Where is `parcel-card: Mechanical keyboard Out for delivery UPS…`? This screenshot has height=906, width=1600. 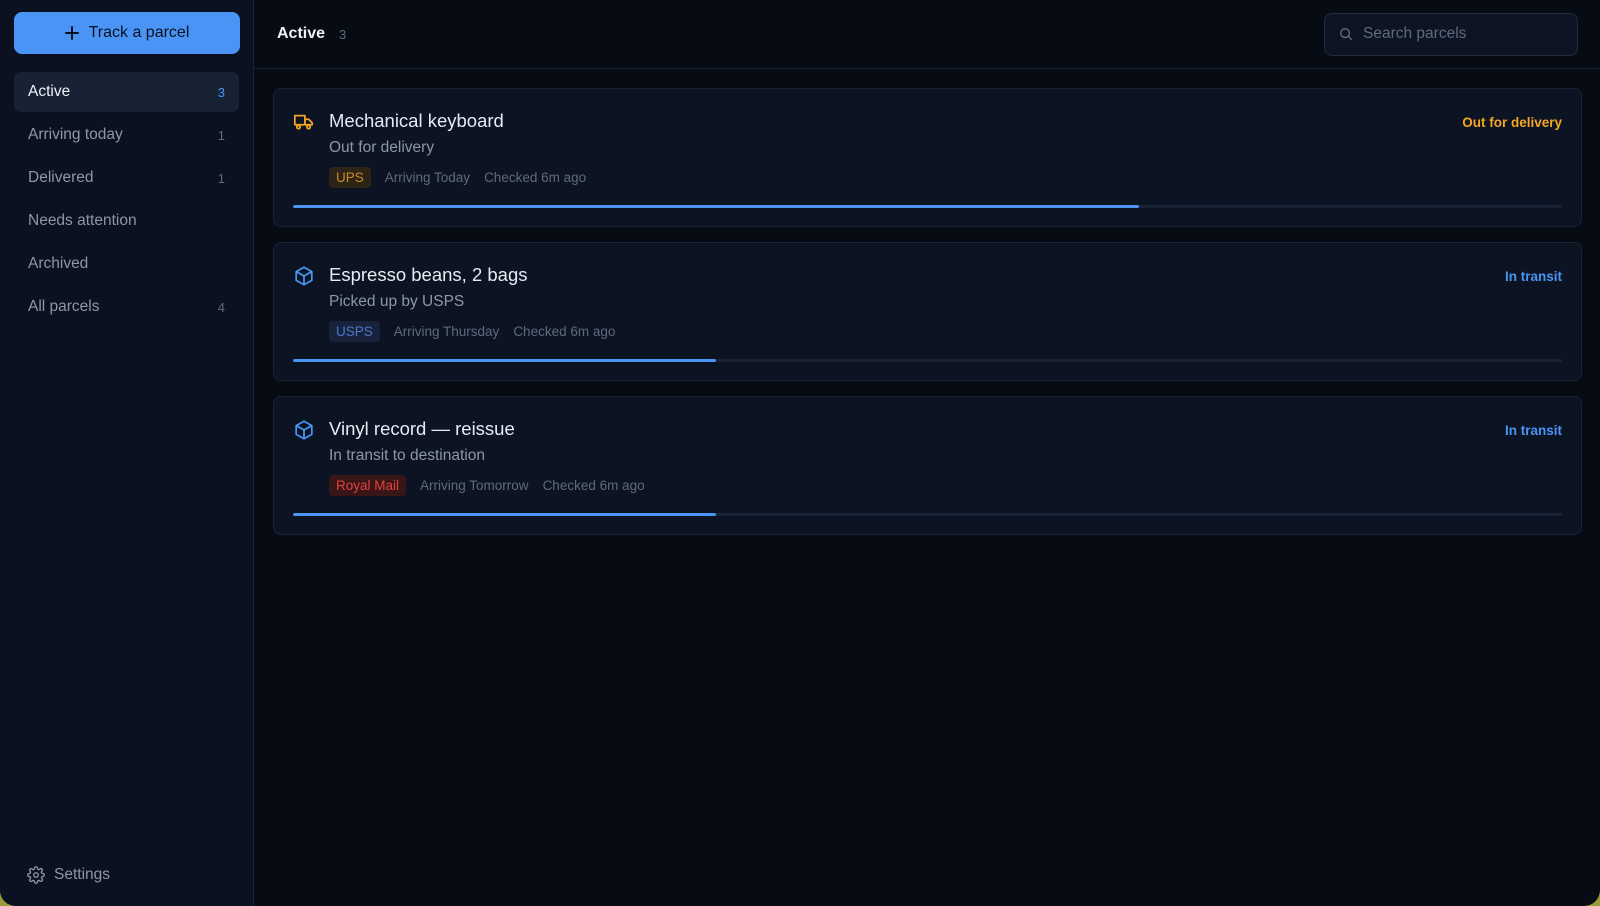 parcel-card: Mechanical keyboard Out for delivery UPS… is located at coordinates (927, 157).